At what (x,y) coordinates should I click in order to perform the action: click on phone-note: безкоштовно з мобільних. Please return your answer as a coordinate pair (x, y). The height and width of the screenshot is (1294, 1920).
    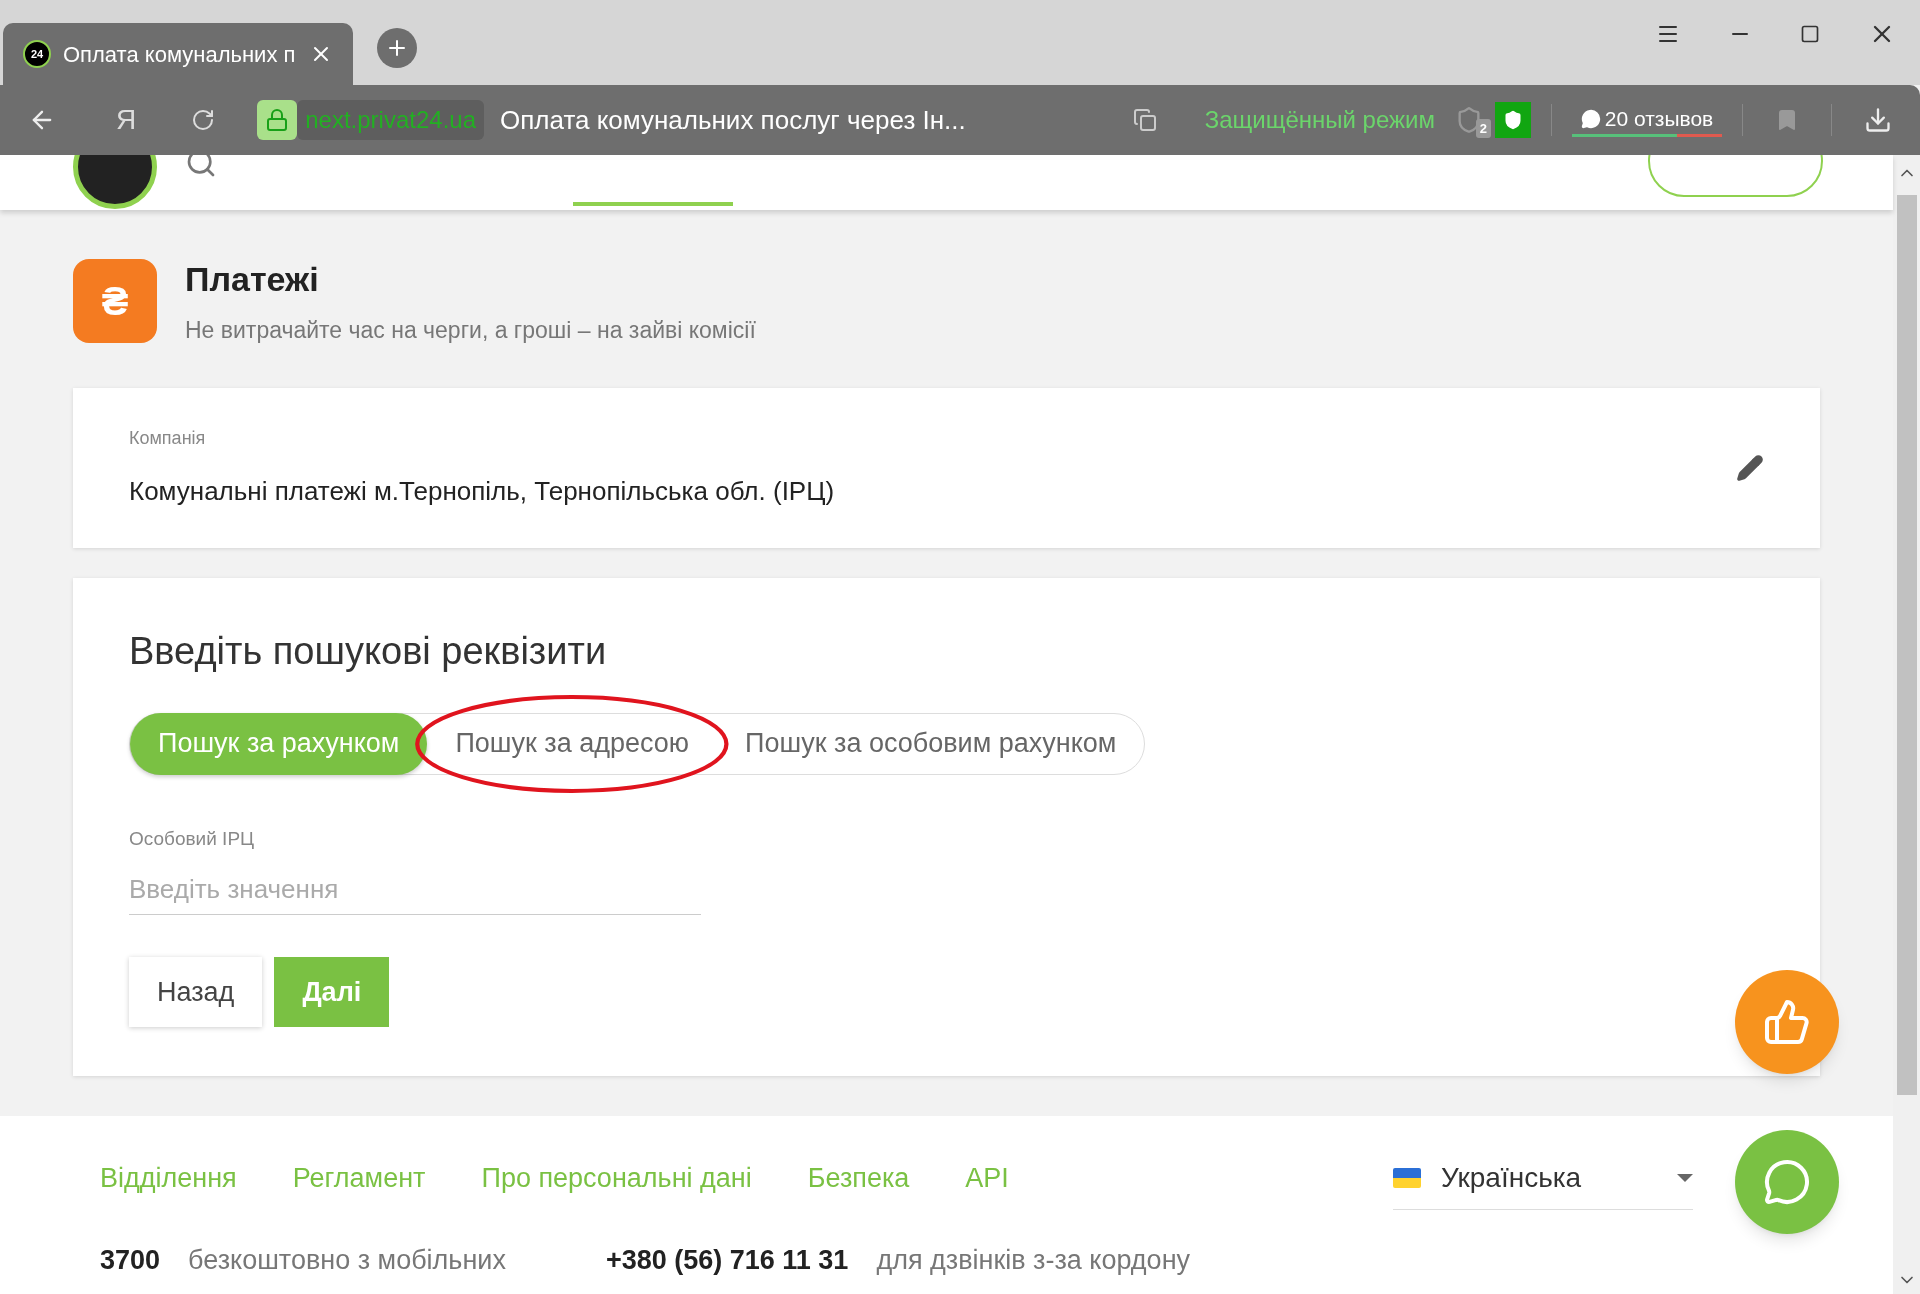
    Looking at the image, I should click on (347, 1260).